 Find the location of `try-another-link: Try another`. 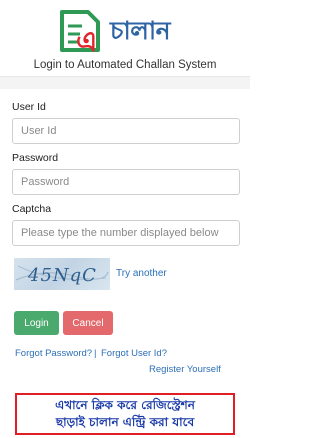

try-another-link: Try another is located at coordinates (141, 273).